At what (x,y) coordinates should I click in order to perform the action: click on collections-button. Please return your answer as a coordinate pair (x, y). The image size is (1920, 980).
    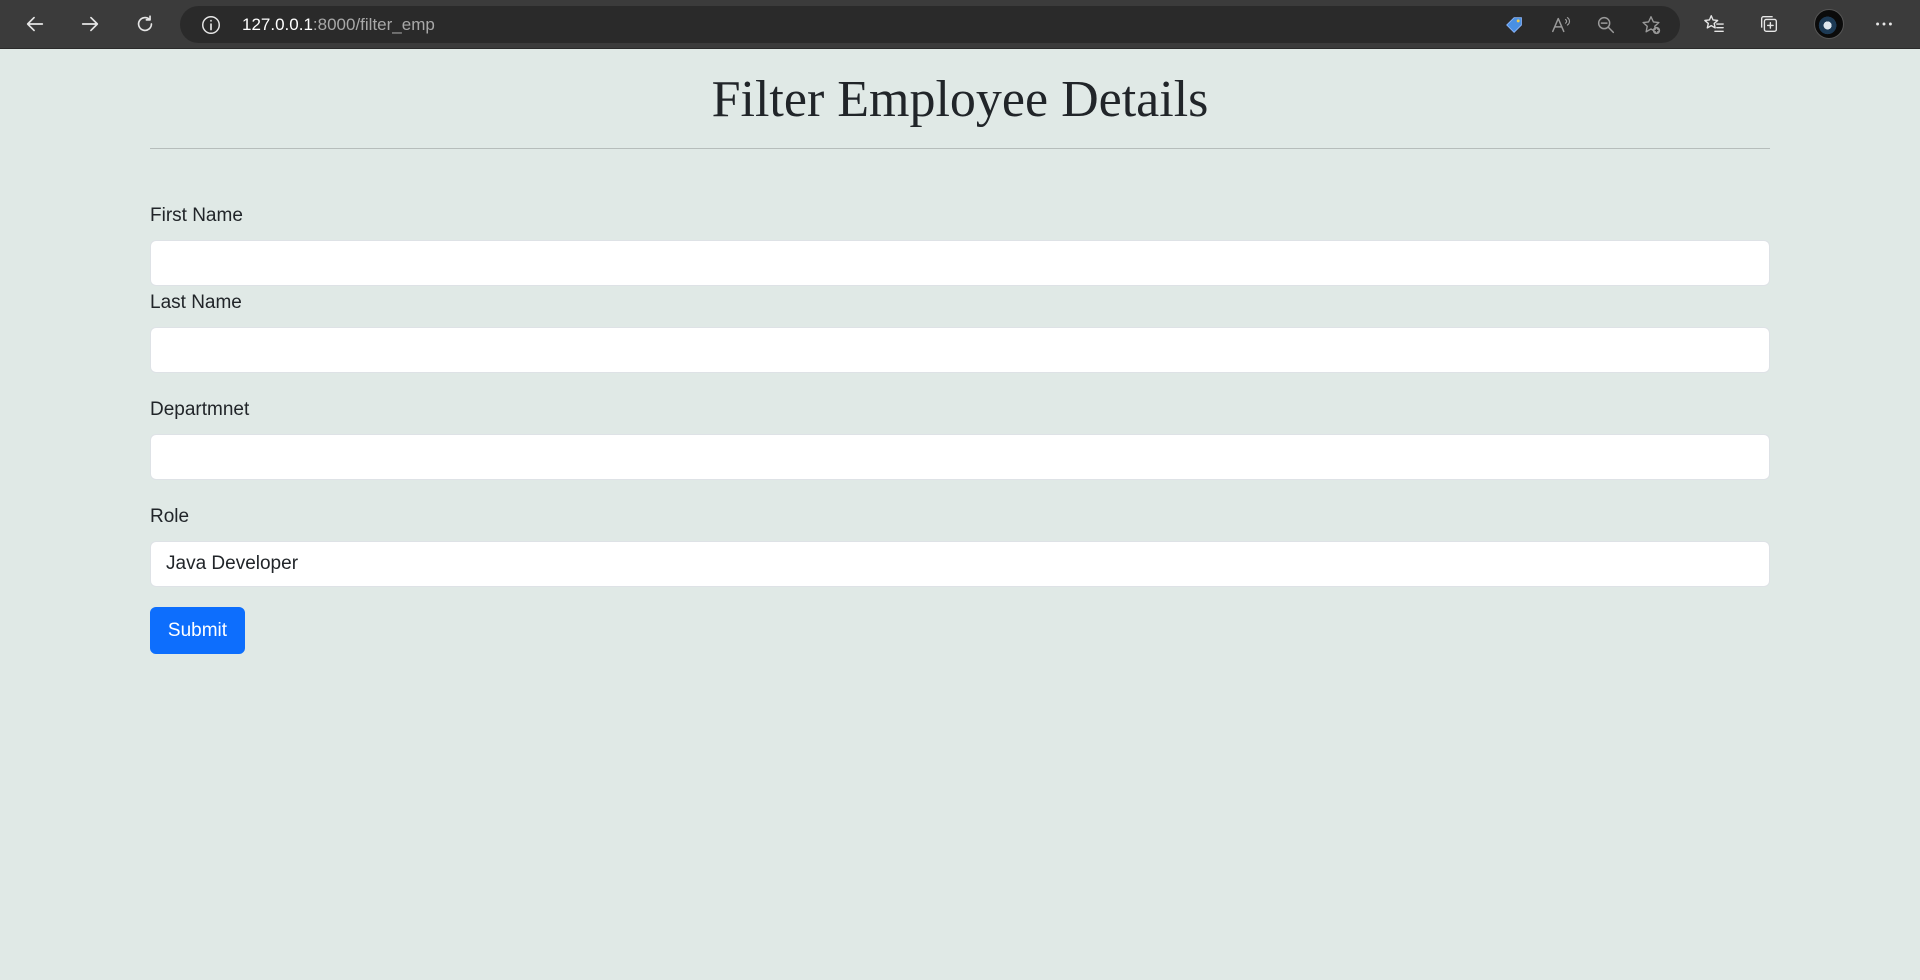
    Looking at the image, I should click on (1769, 24).